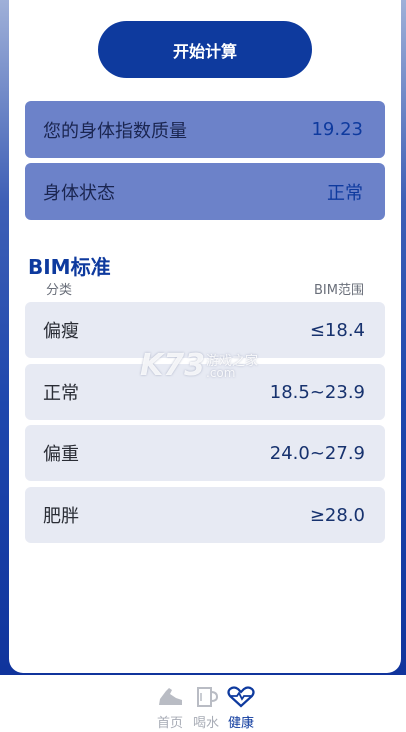 This screenshot has width=406, height=732. I want to click on watermark-domain: .com, so click(221, 373).